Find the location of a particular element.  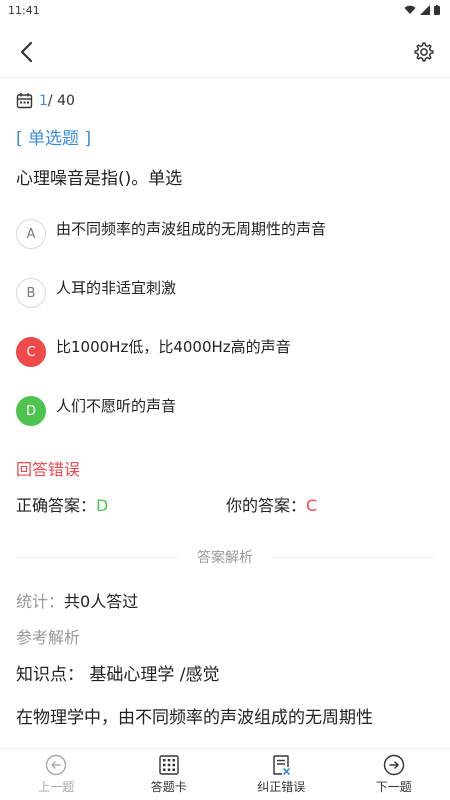

stats-label: 统计： is located at coordinates (40, 601).